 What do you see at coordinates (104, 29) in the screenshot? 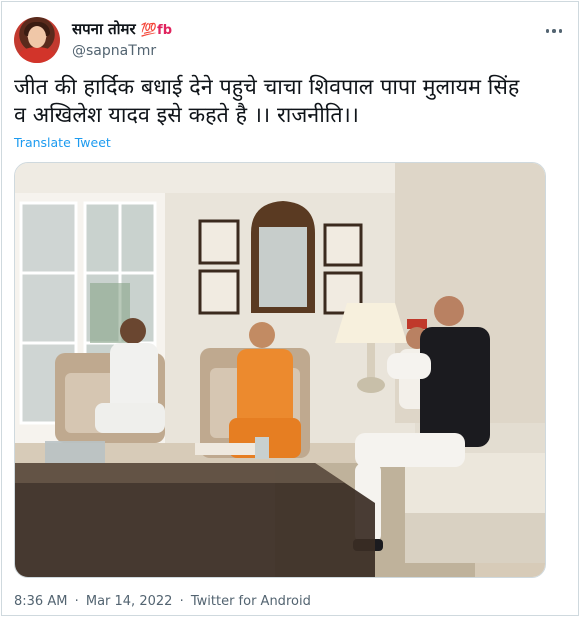
I see `display-name-text: सपना तोमर` at bounding box center [104, 29].